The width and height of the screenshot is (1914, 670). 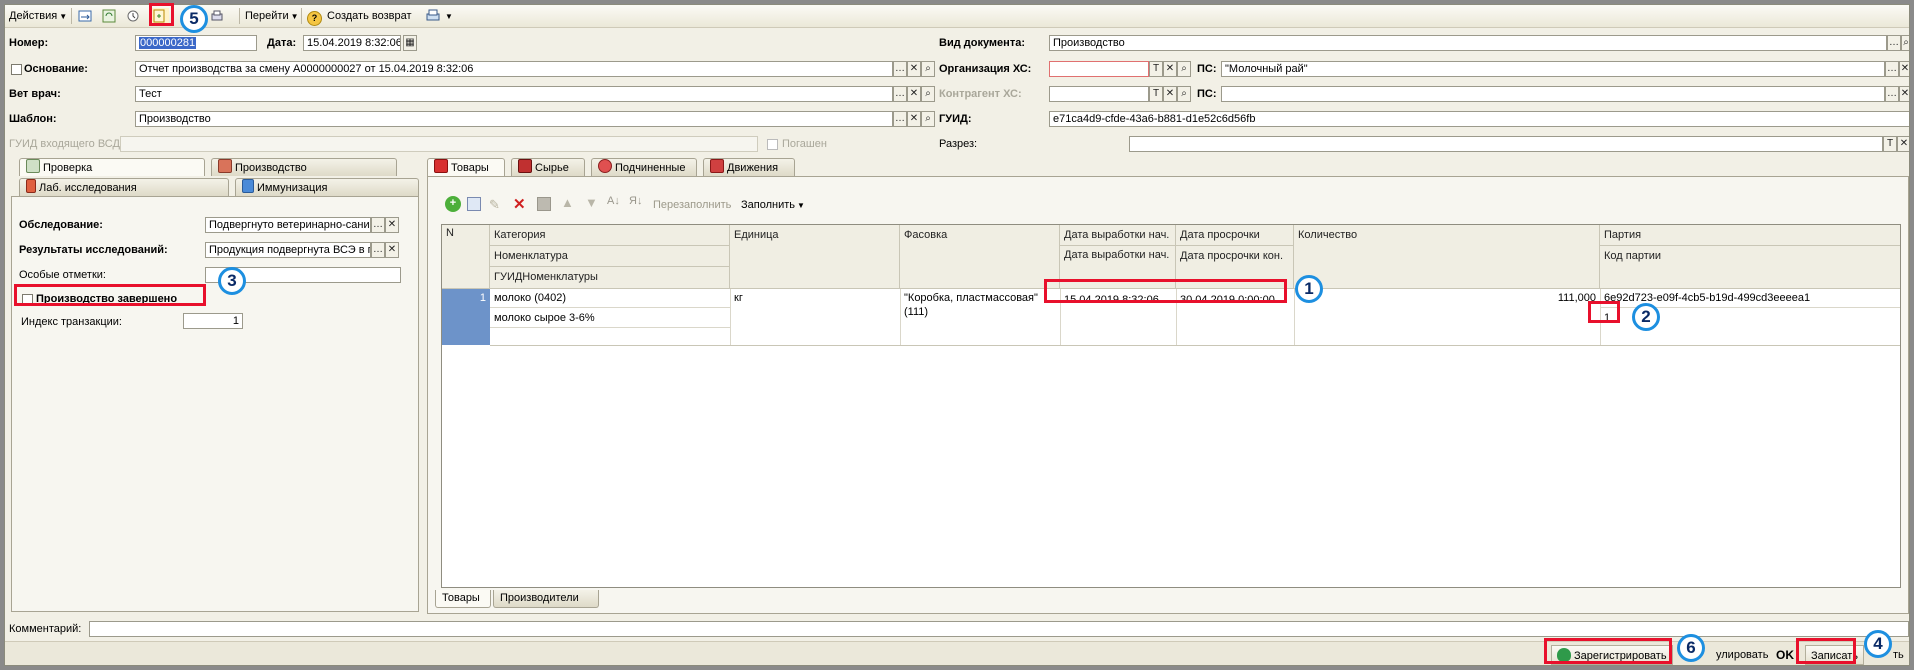 I want to click on tab-production-left: Производство, so click(x=304, y=167).